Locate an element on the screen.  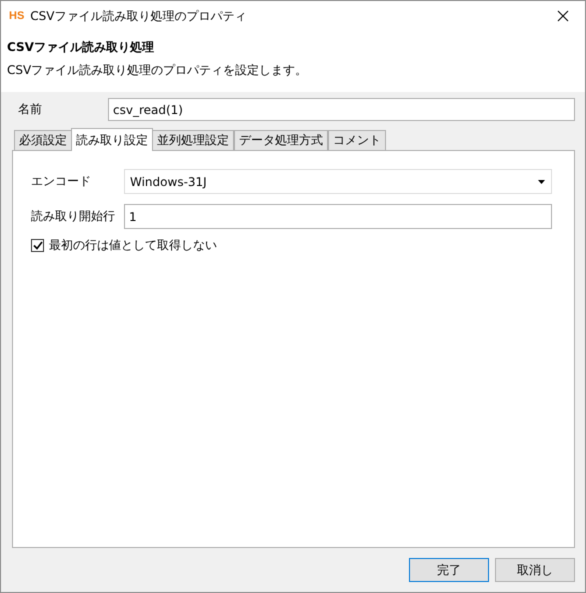
window-title: CSVファイル読み取り処理のプロパティ is located at coordinates (139, 16).